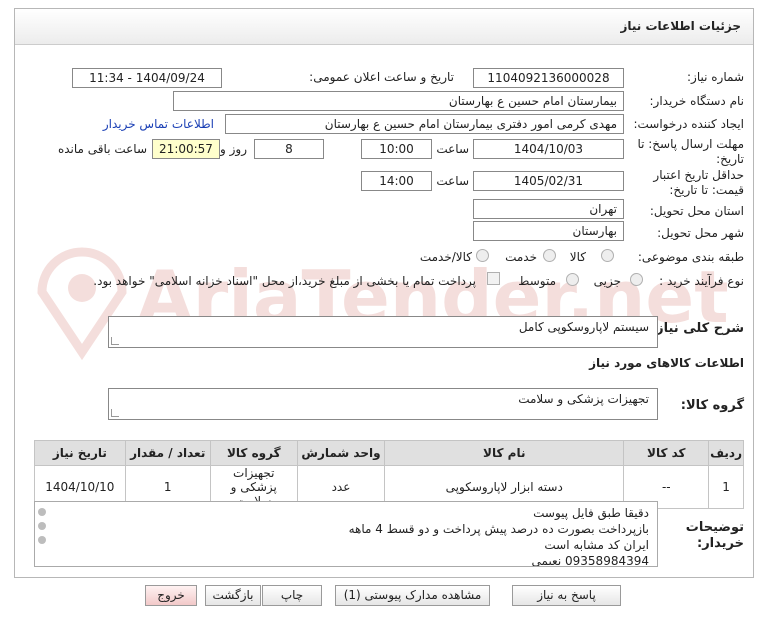 The width and height of the screenshot is (761, 622). Describe the element at coordinates (566, 595) in the screenshot. I see `reply-button: پاسخ به نیاز` at that location.